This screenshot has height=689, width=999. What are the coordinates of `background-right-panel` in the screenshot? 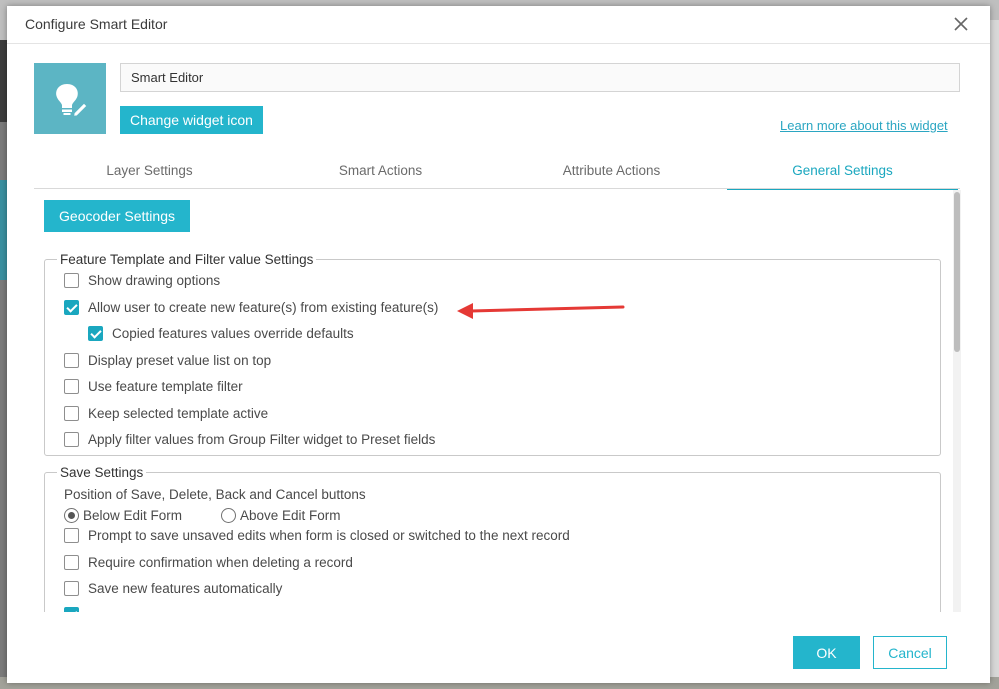 It's located at (994, 354).